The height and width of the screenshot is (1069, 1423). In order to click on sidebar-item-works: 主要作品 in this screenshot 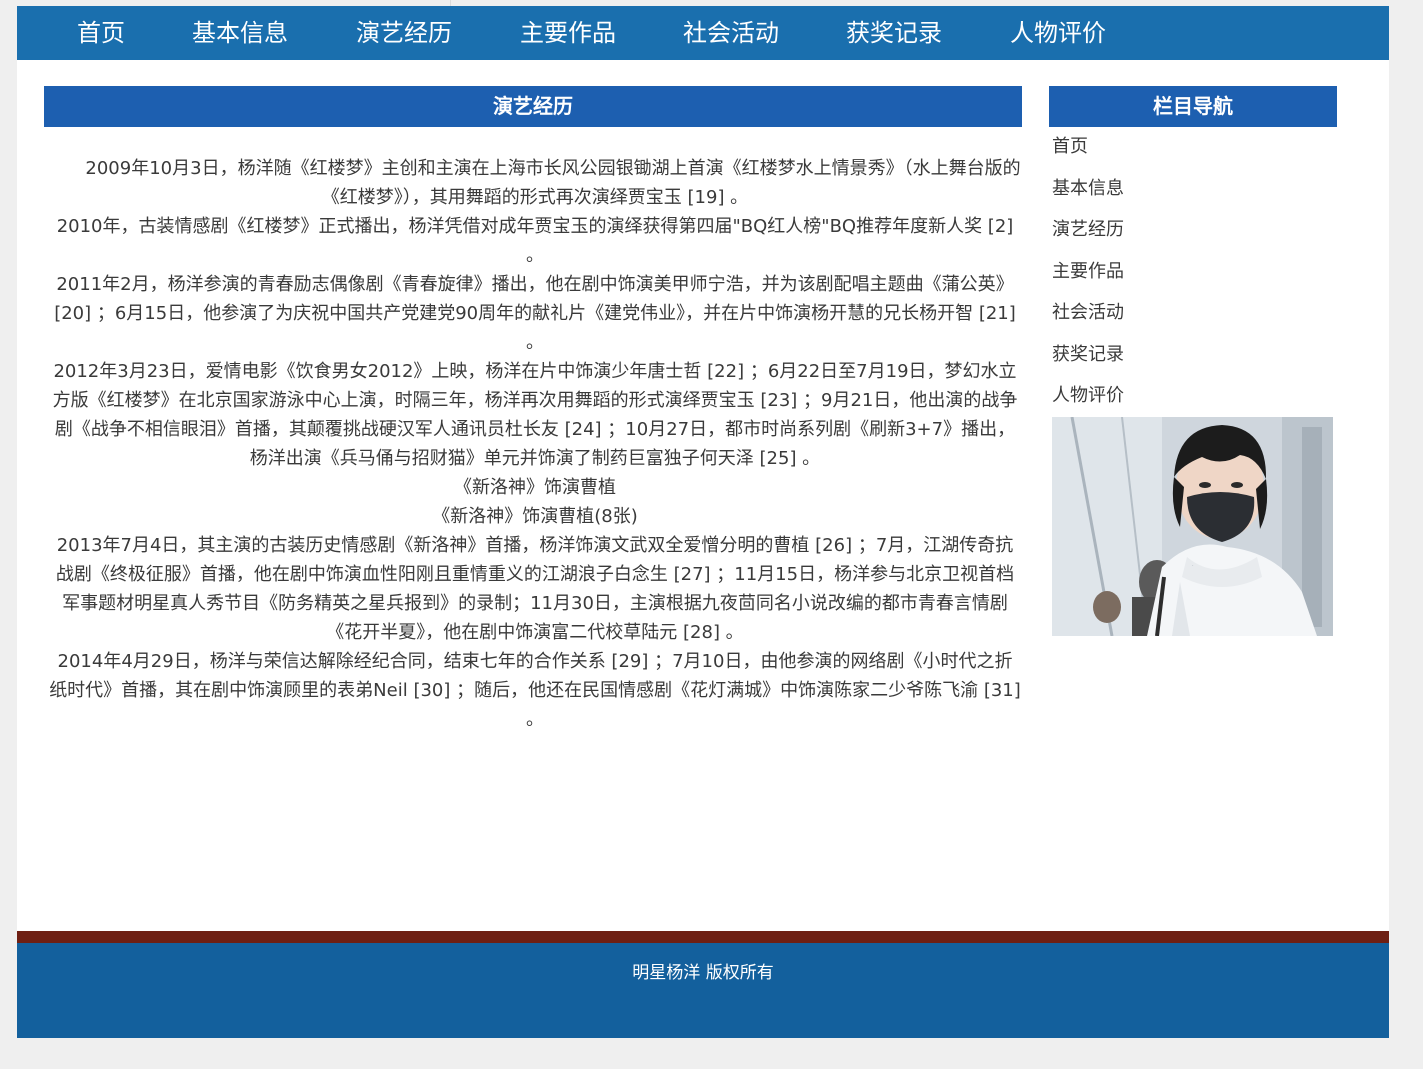, I will do `click(1088, 276)`.